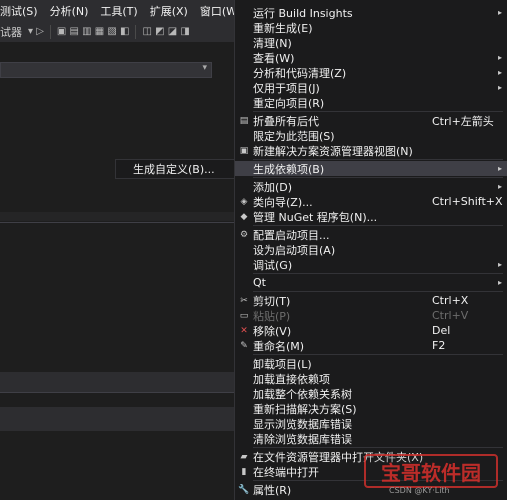 This screenshot has height=500, width=507. I want to click on context-menu-item: 运行 Build Insights ▸, so click(371, 12).